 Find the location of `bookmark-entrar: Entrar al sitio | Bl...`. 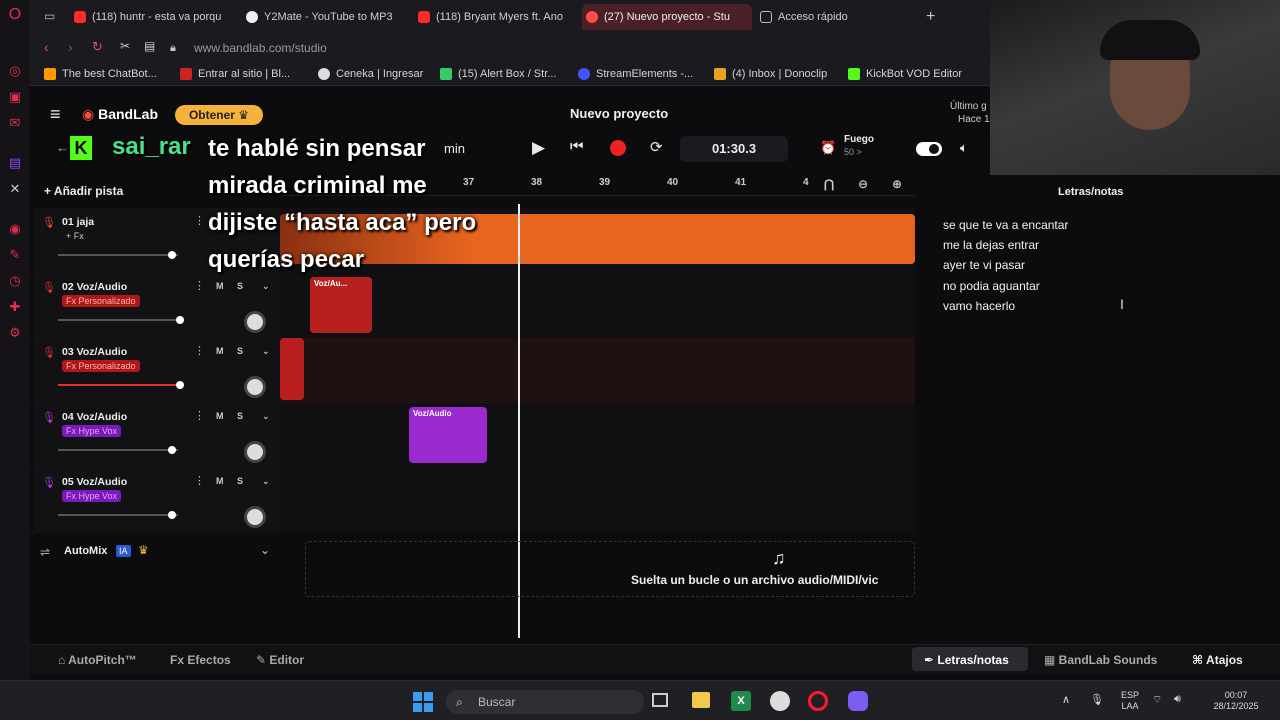

bookmark-entrar: Entrar al sitio | Bl... is located at coordinates (235, 74).